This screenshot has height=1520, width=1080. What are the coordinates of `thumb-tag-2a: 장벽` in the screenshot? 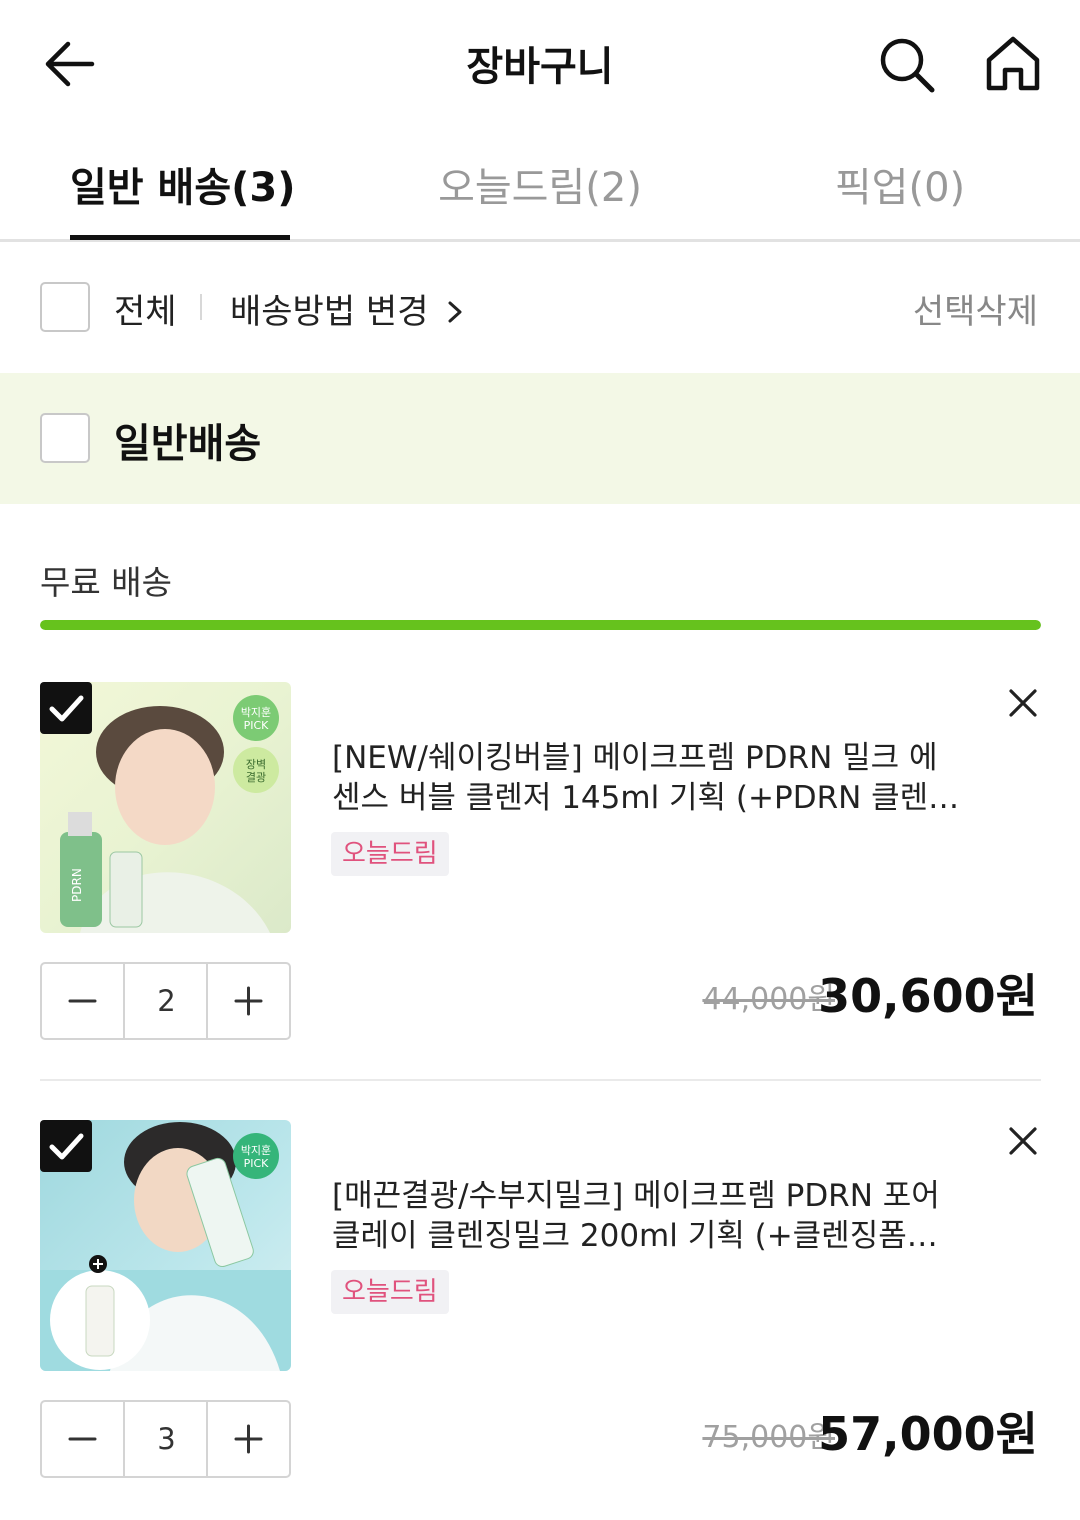 It's located at (256, 764).